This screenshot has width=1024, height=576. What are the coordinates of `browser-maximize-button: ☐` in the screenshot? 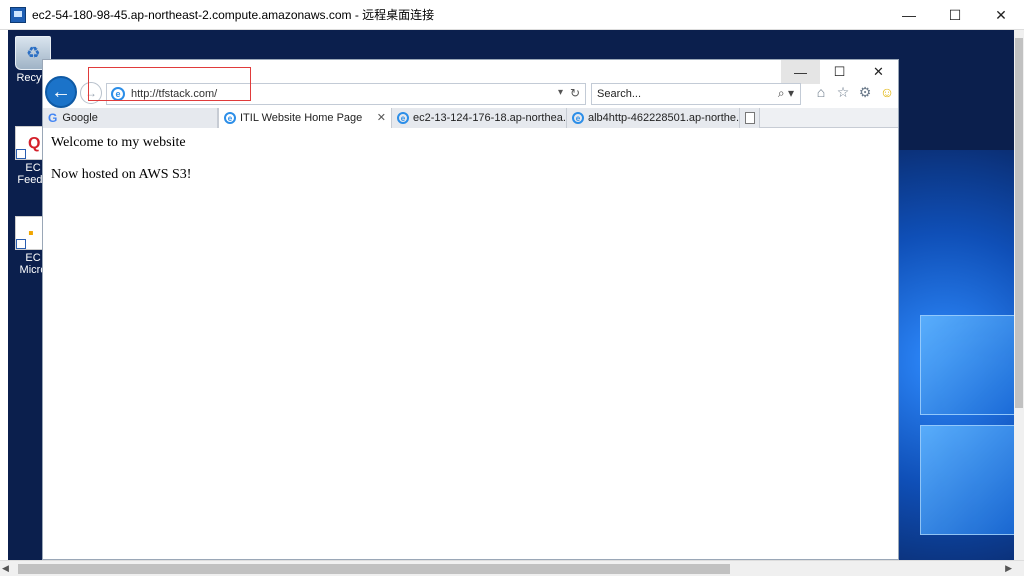 It's located at (839, 72).